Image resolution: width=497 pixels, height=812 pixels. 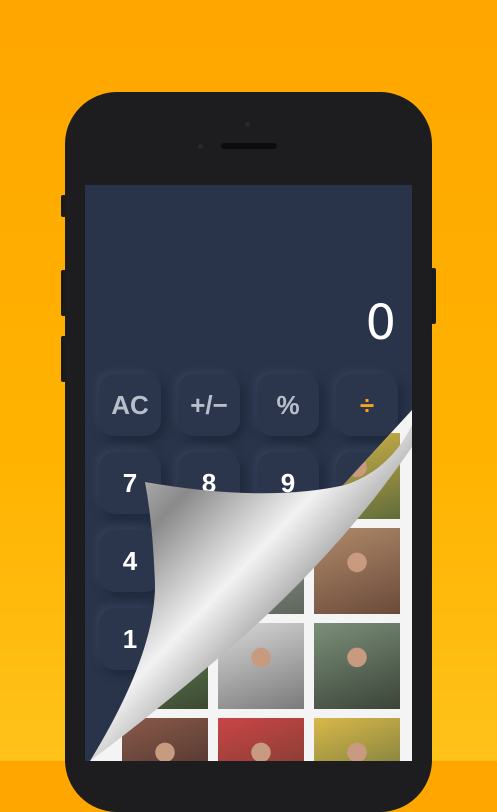 What do you see at coordinates (247, 124) in the screenshot?
I see `front-camera` at bounding box center [247, 124].